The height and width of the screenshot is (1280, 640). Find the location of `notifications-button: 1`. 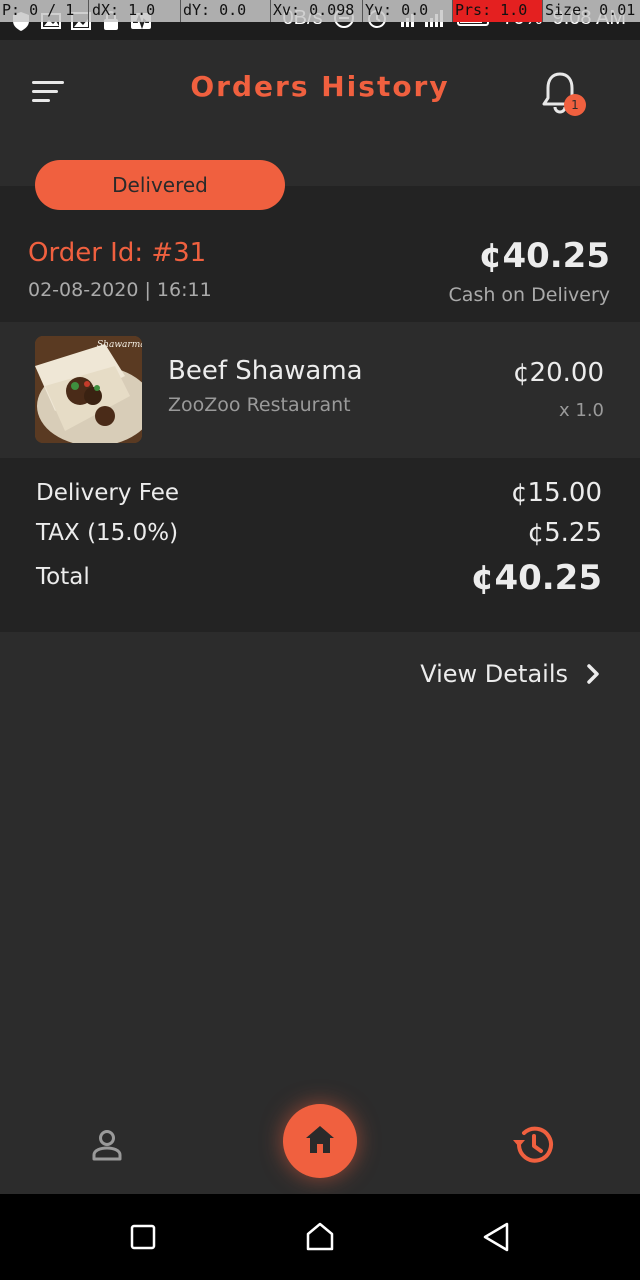

notifications-button: 1 is located at coordinates (564, 95).